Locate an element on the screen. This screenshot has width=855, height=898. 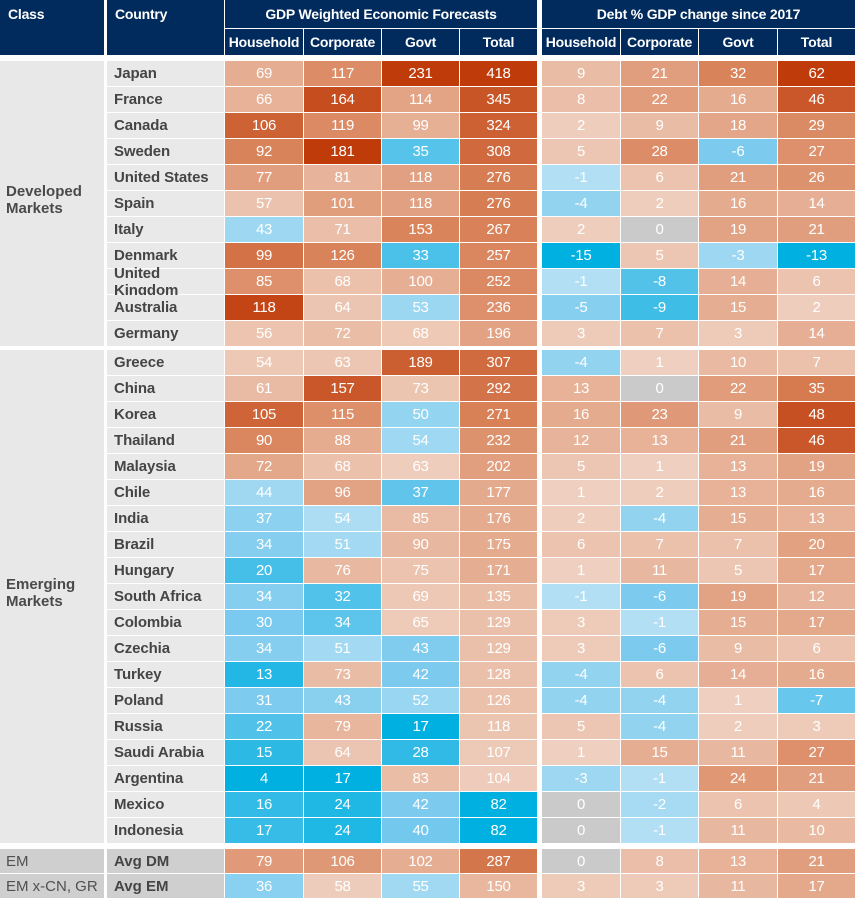
heatmap-cell: -5 is located at coordinates (581, 307).